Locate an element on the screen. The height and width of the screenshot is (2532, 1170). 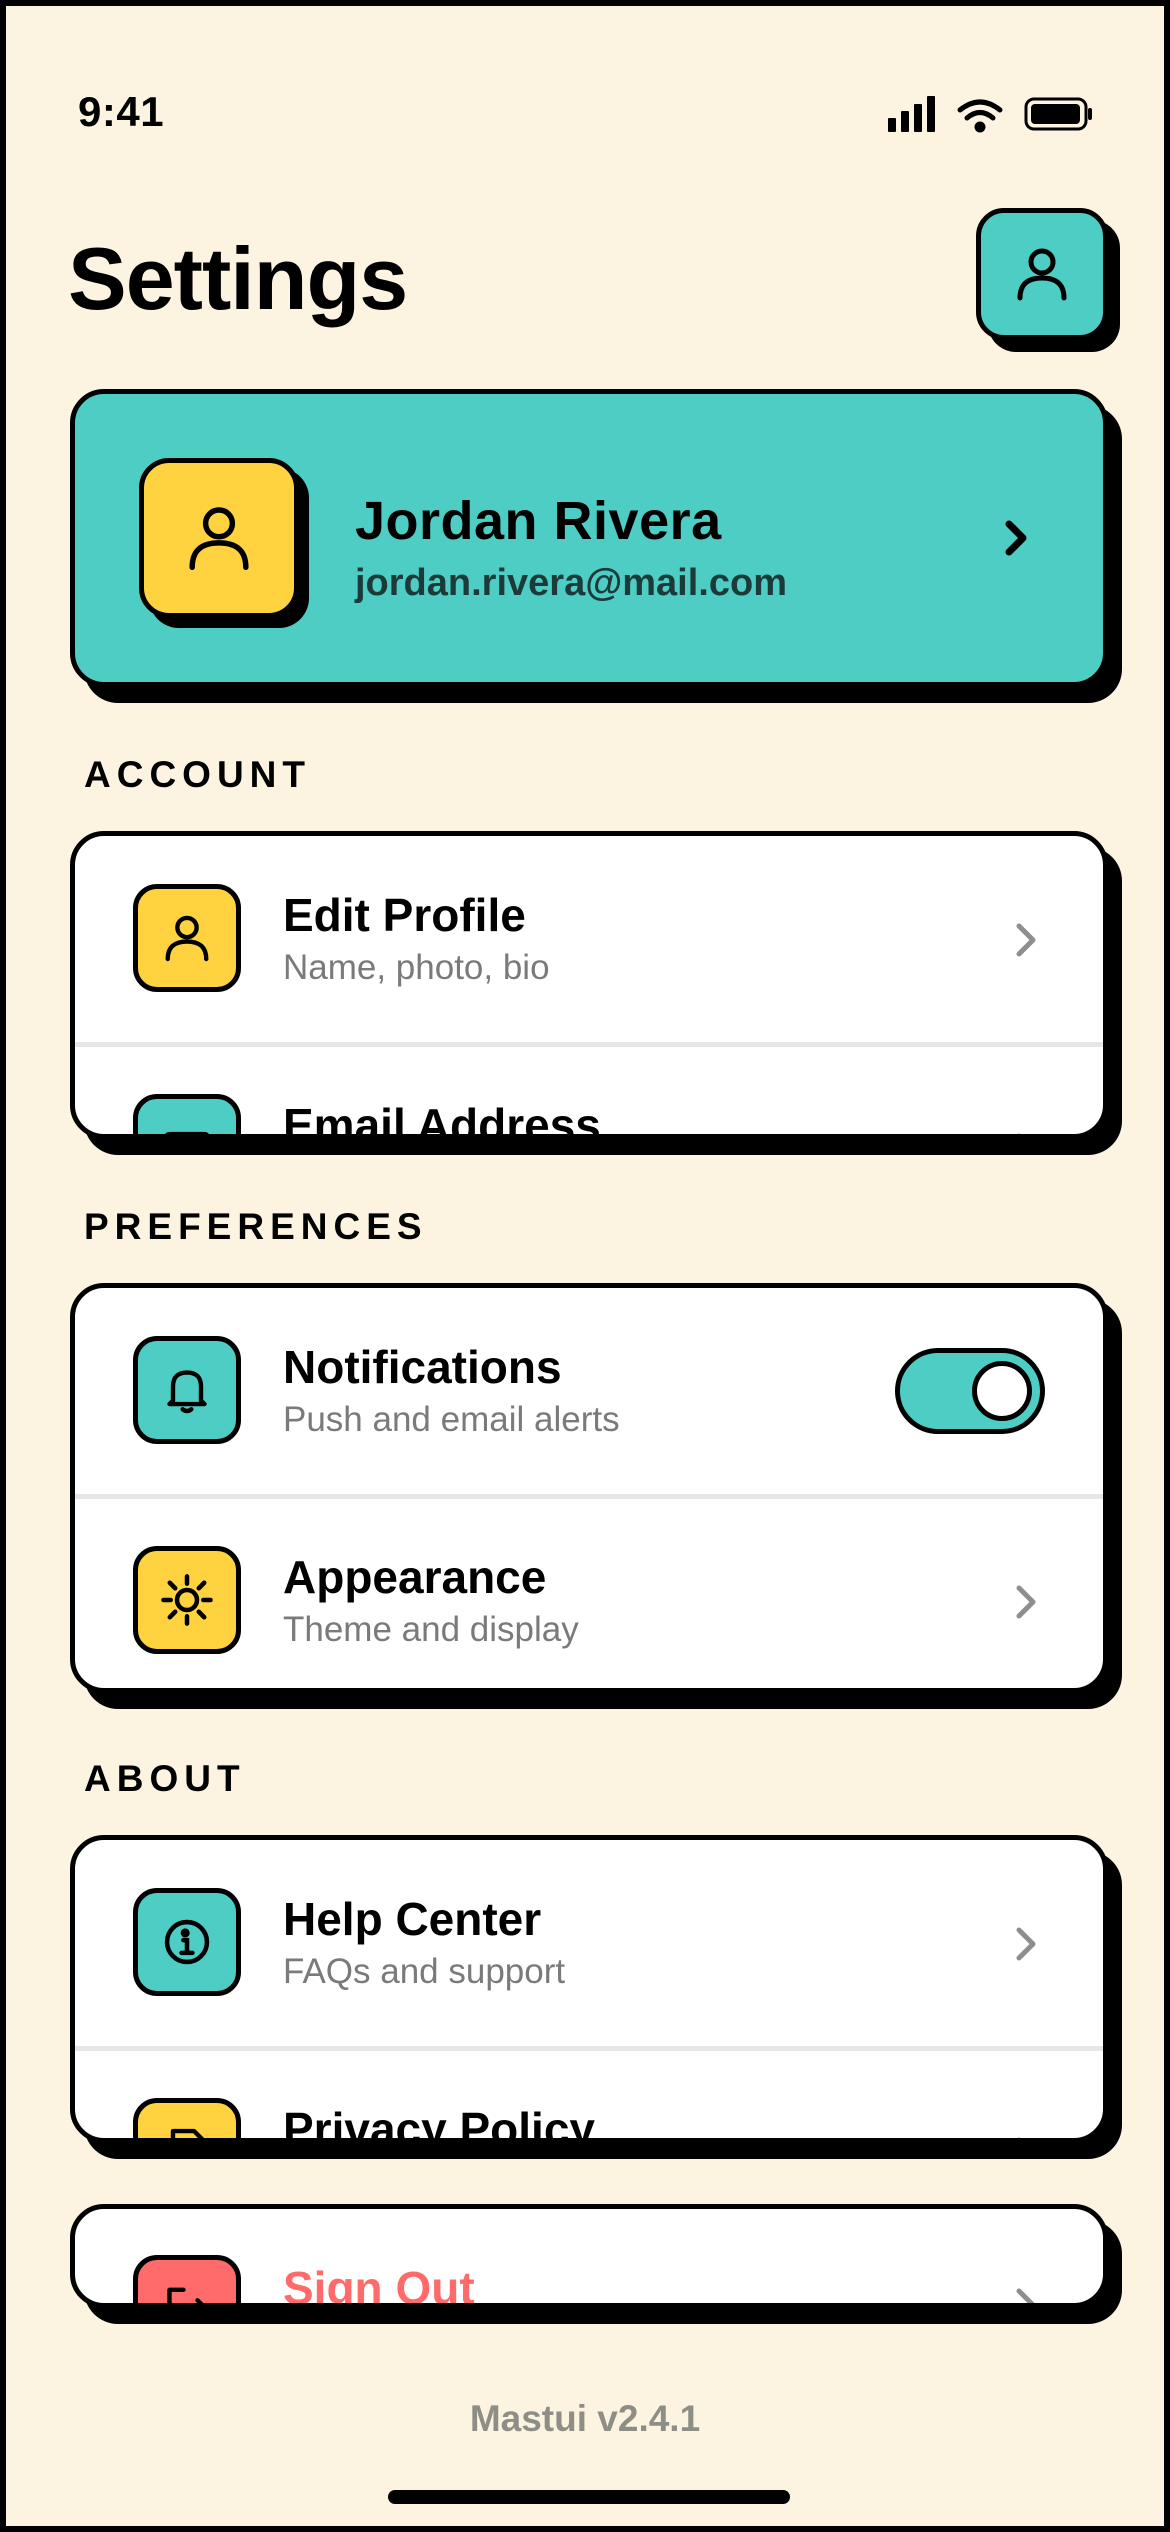
status-icons is located at coordinates (990, 114).